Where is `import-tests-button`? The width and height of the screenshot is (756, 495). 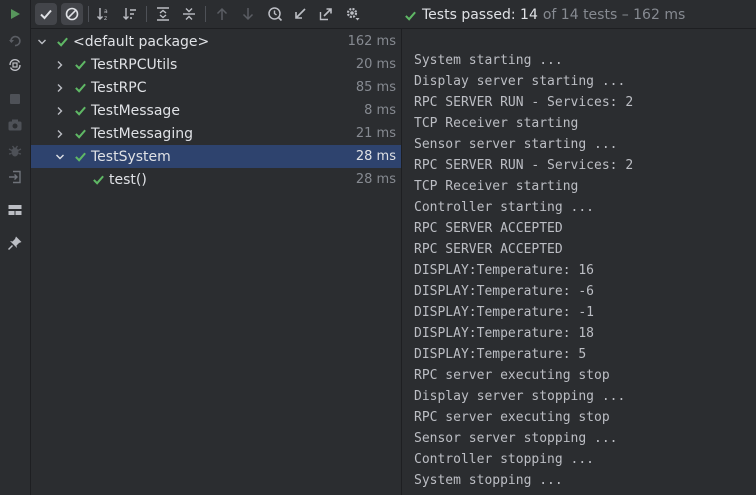 import-tests-button is located at coordinates (300, 14).